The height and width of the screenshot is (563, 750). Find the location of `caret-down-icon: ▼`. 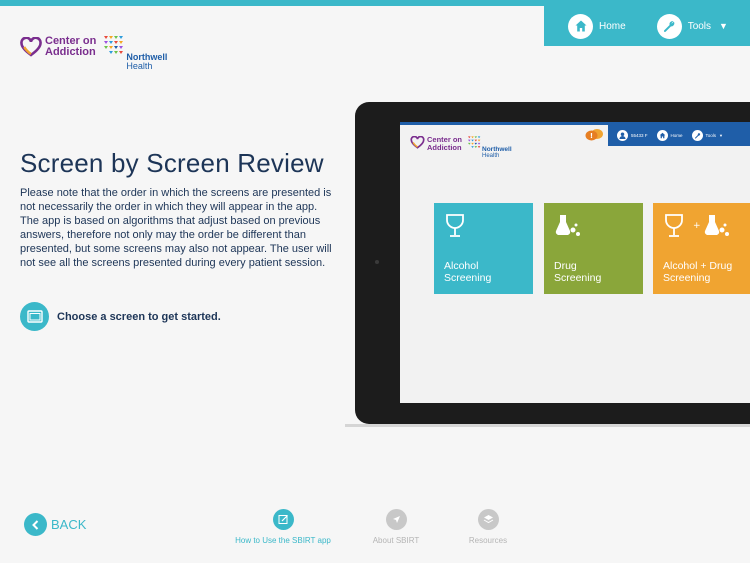

caret-down-icon: ▼ is located at coordinates (723, 26).